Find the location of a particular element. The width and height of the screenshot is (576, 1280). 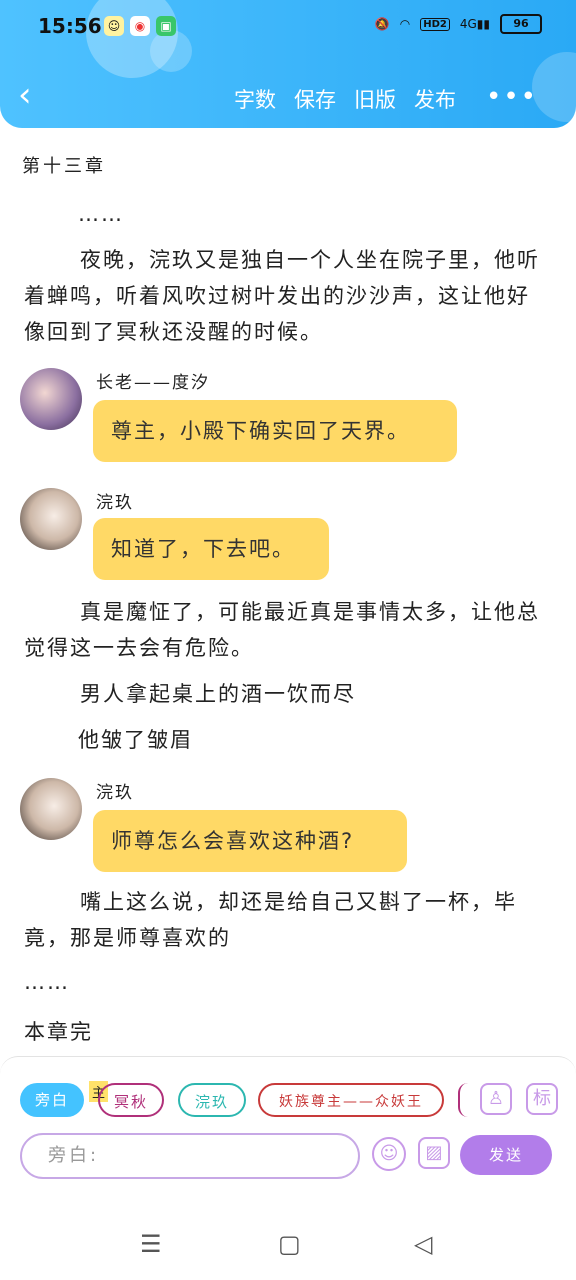

notification-app-icon: ☺ is located at coordinates (114, 26).